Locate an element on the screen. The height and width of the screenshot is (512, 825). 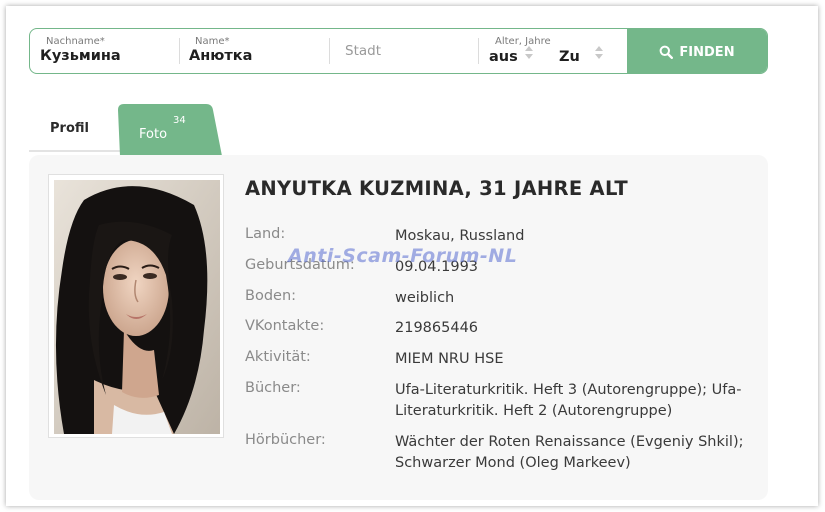
lastname-input: Кузьмина is located at coordinates (80, 56).